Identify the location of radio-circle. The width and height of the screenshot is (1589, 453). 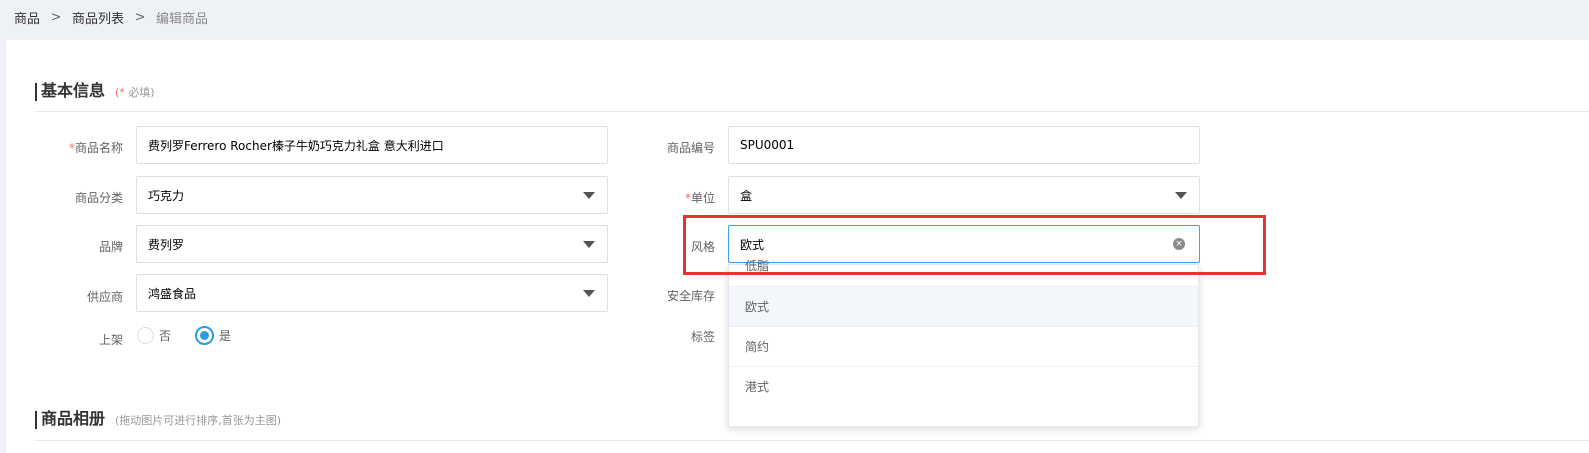
(145, 335).